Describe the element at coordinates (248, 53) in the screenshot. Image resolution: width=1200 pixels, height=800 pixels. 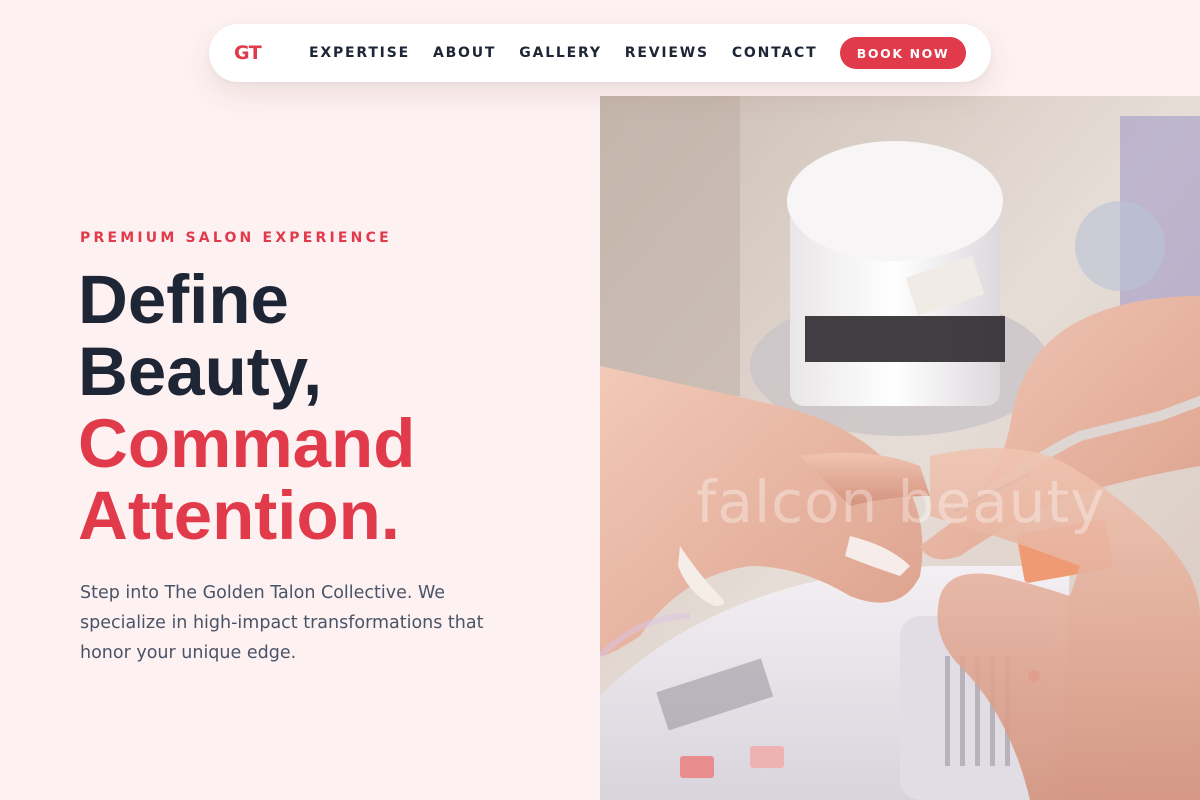
I see `logo: GT` at that location.